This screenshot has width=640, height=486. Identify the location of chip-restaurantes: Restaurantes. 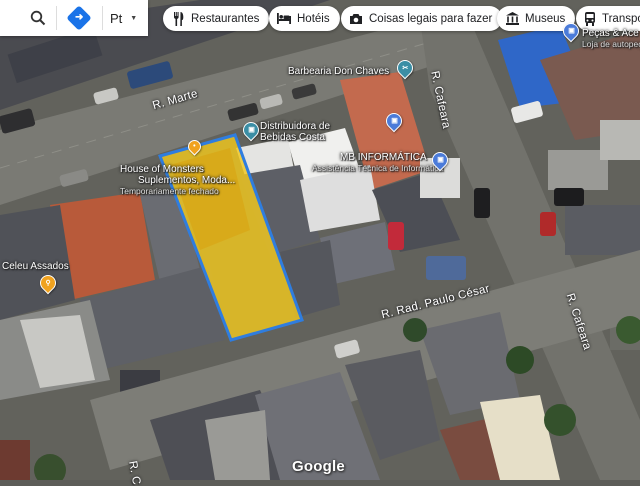
(216, 18).